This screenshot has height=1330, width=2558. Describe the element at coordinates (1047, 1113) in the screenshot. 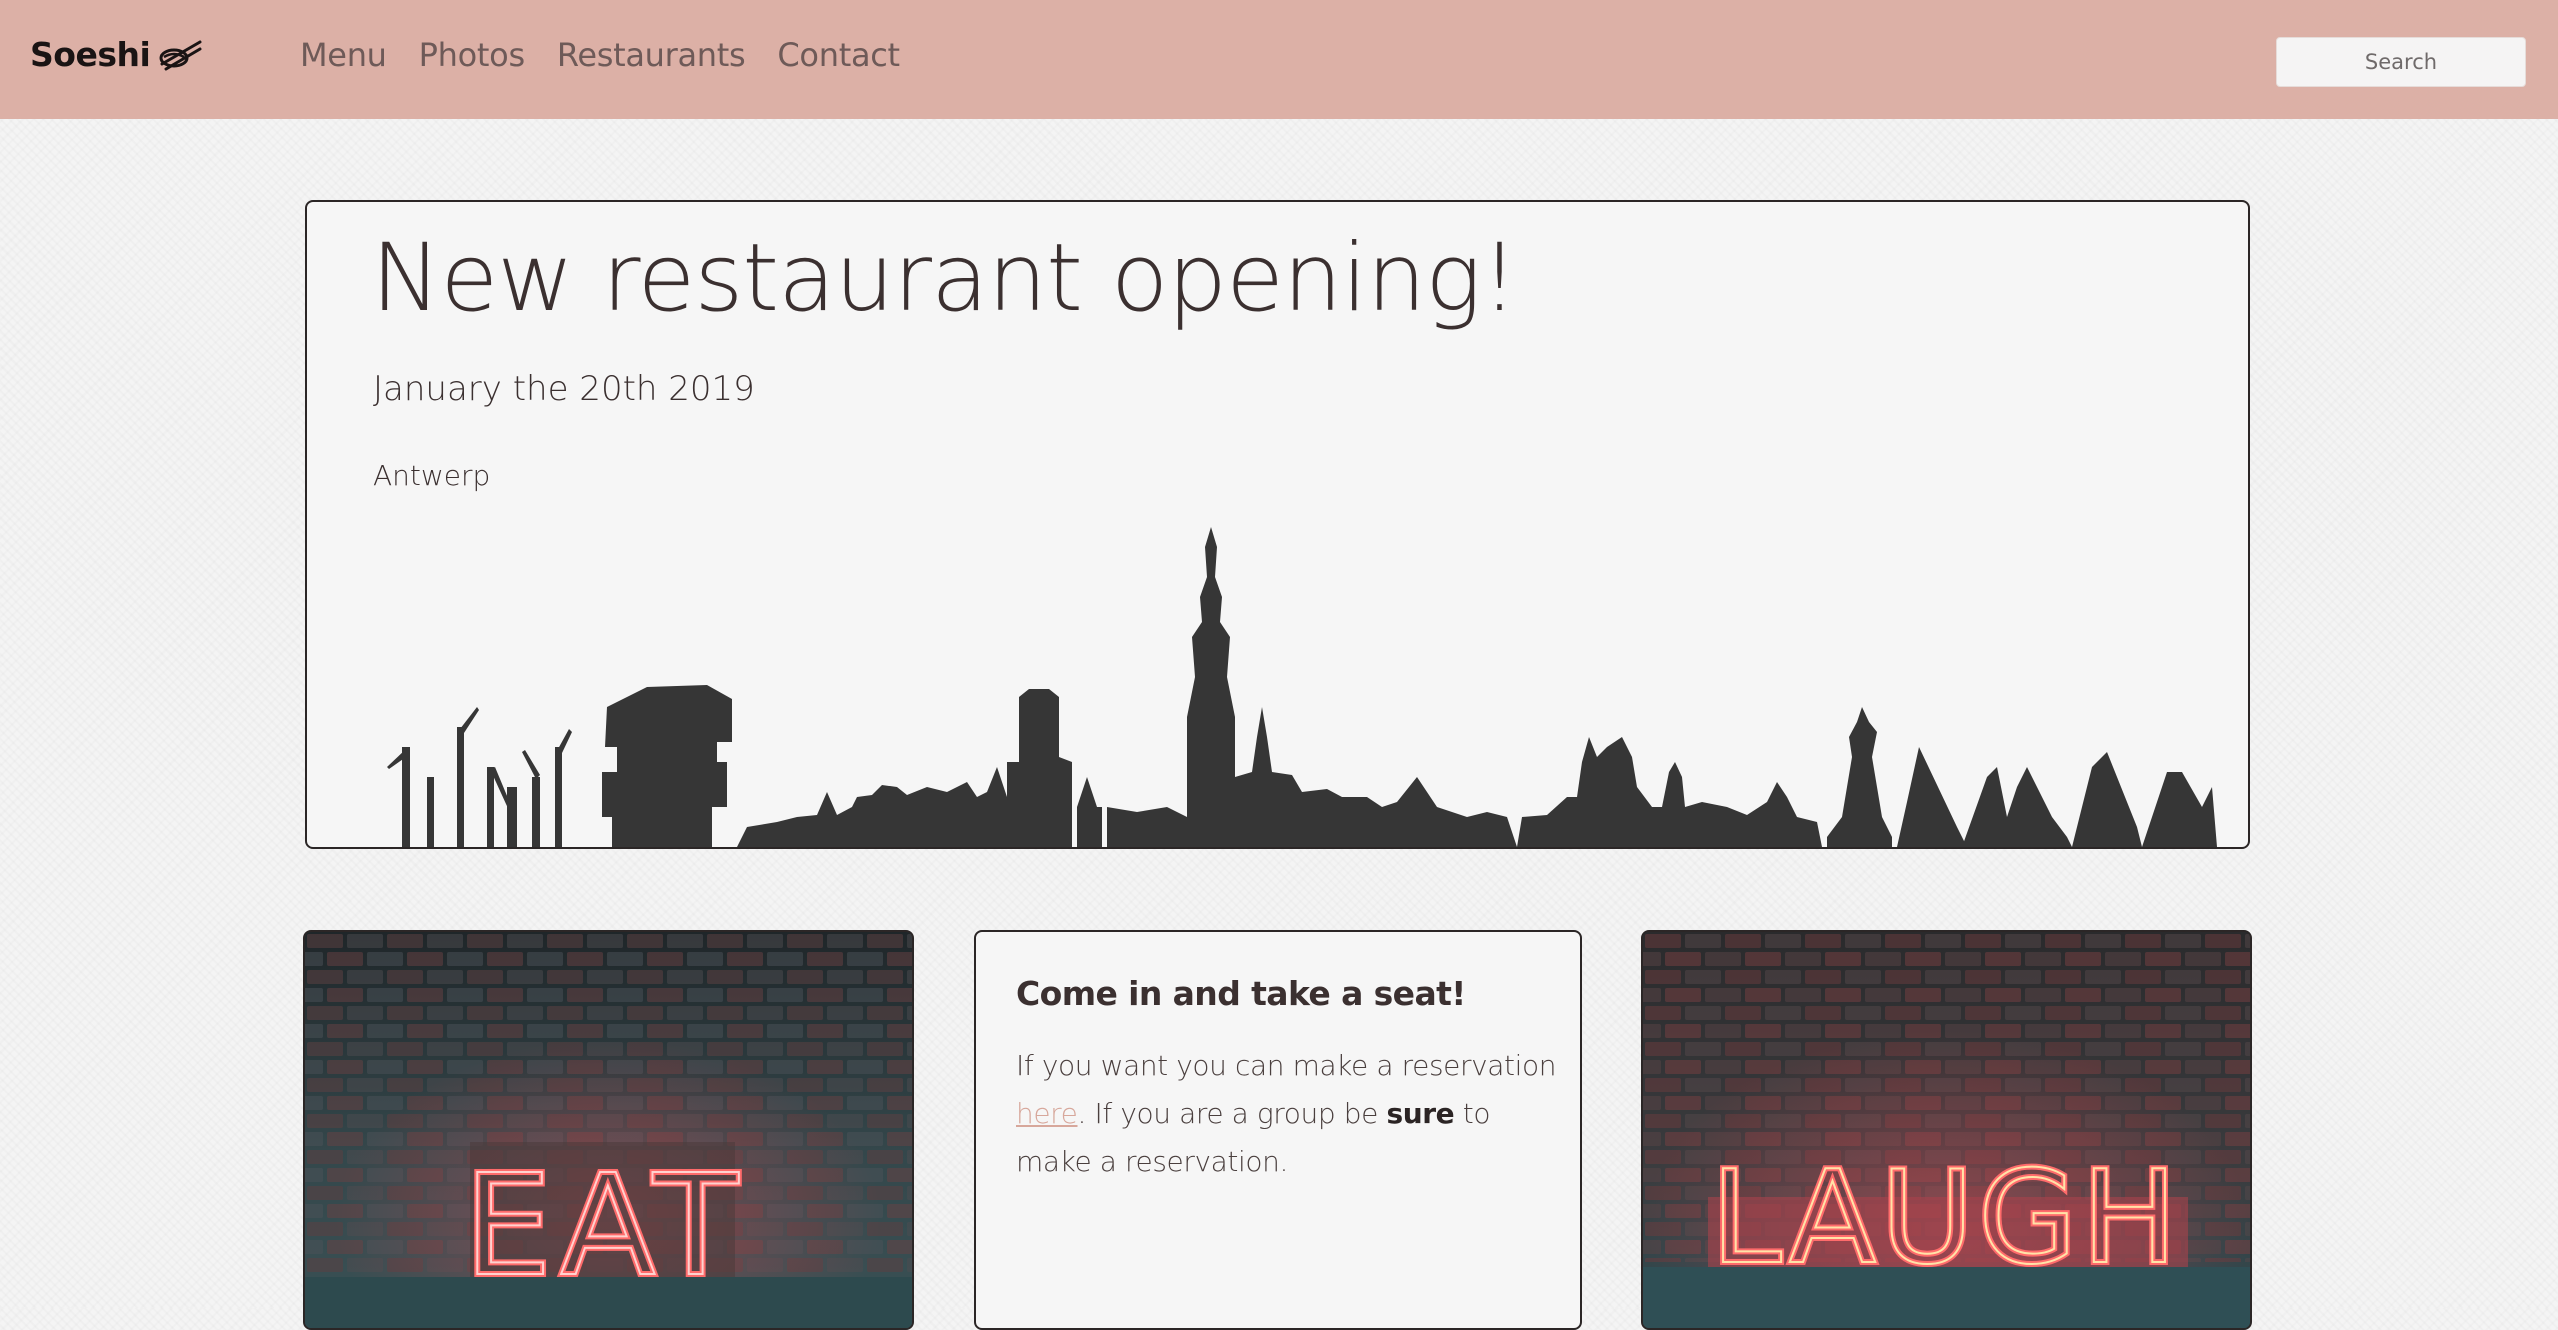

I see `reservation-here-link: here` at that location.